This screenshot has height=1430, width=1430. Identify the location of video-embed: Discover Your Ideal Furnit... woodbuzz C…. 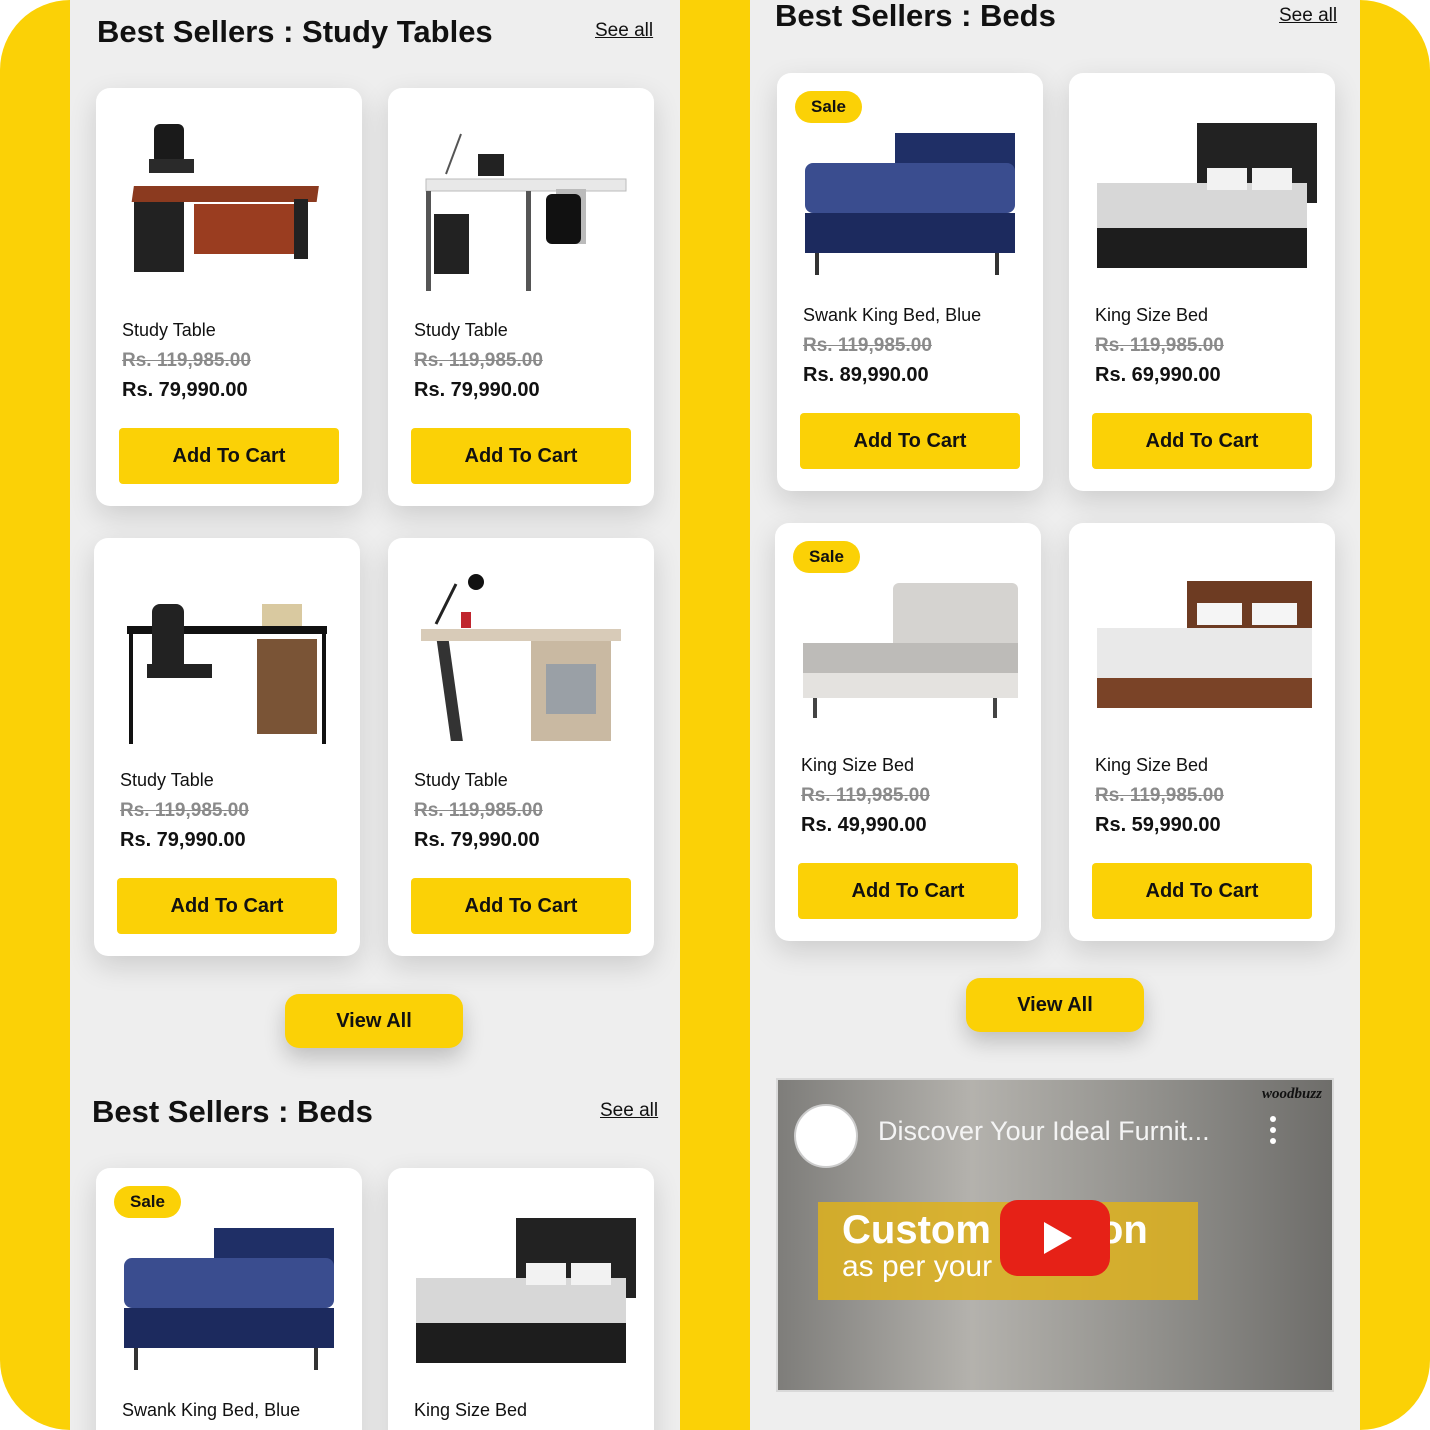
(1055, 1235).